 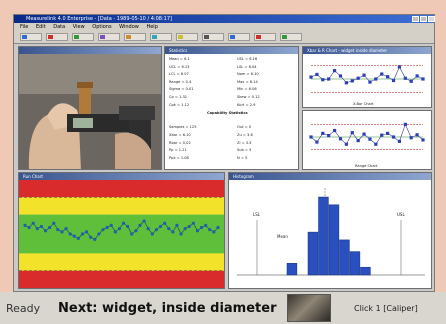 What do you see at coordinates (248, 97) in the screenshot?
I see `stat-value: Skew = 0.12` at bounding box center [248, 97].